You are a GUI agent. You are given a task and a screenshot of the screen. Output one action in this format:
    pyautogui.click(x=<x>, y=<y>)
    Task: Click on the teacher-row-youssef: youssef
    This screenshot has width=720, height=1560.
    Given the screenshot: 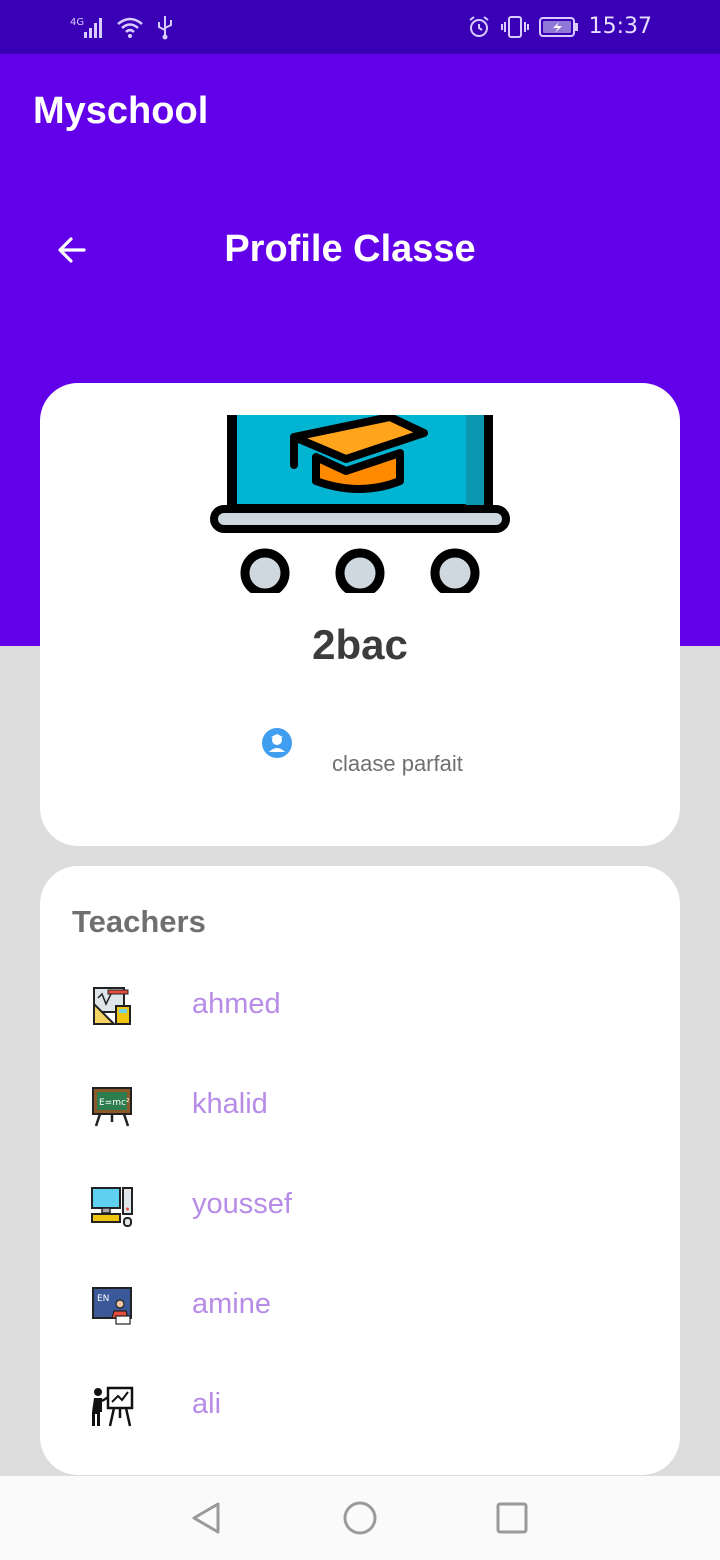 What is the action you would take?
    pyautogui.click(x=360, y=1206)
    